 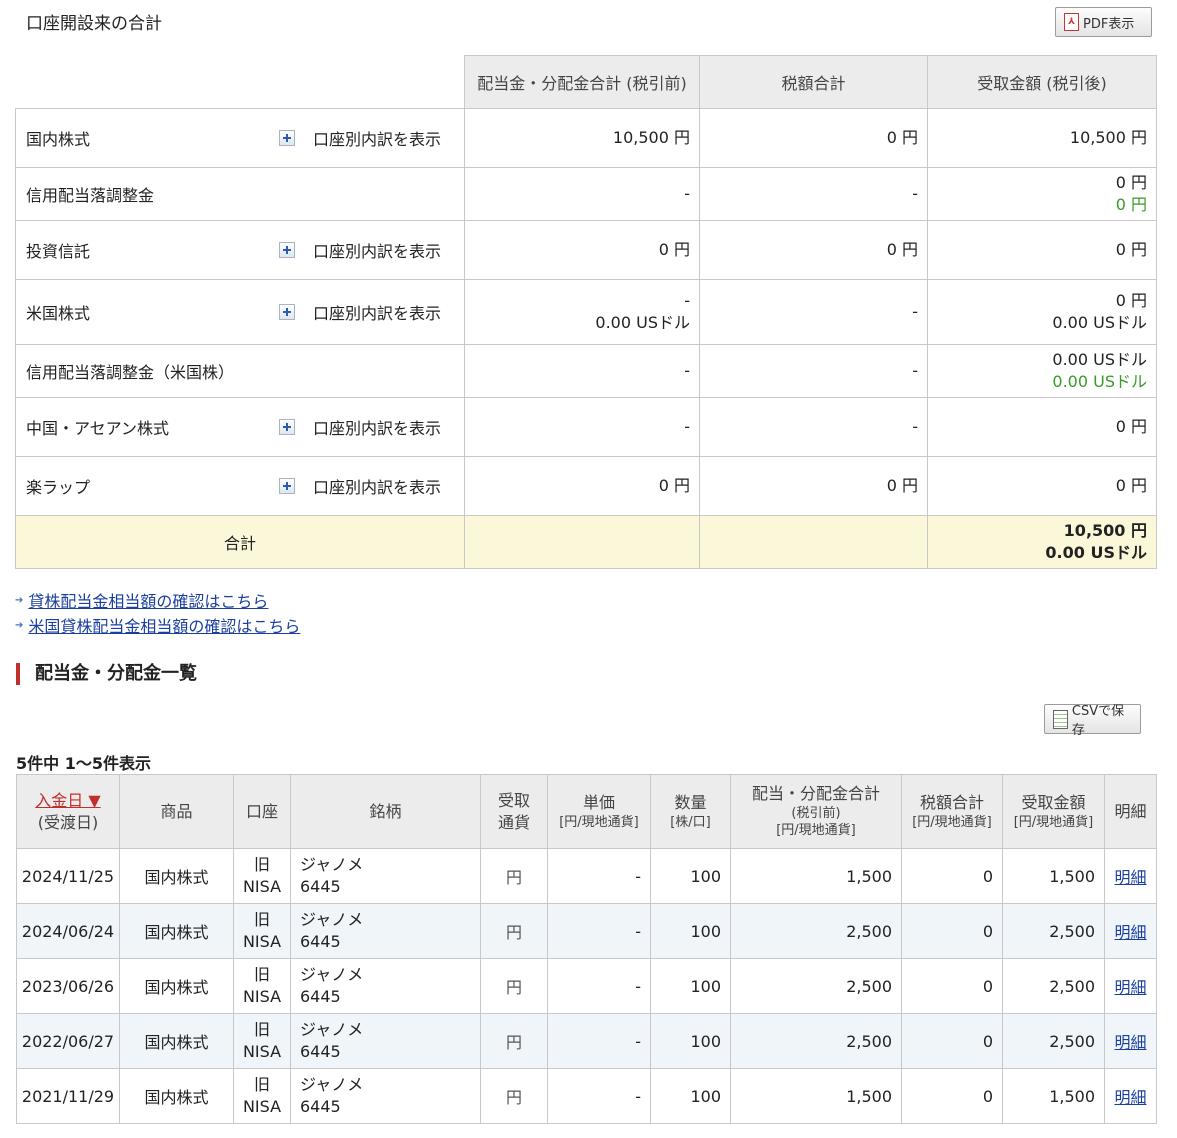 What do you see at coordinates (1042, 371) in the screenshot?
I see `summary-received-cell: 0.00 USドル 0.00 USドル` at bounding box center [1042, 371].